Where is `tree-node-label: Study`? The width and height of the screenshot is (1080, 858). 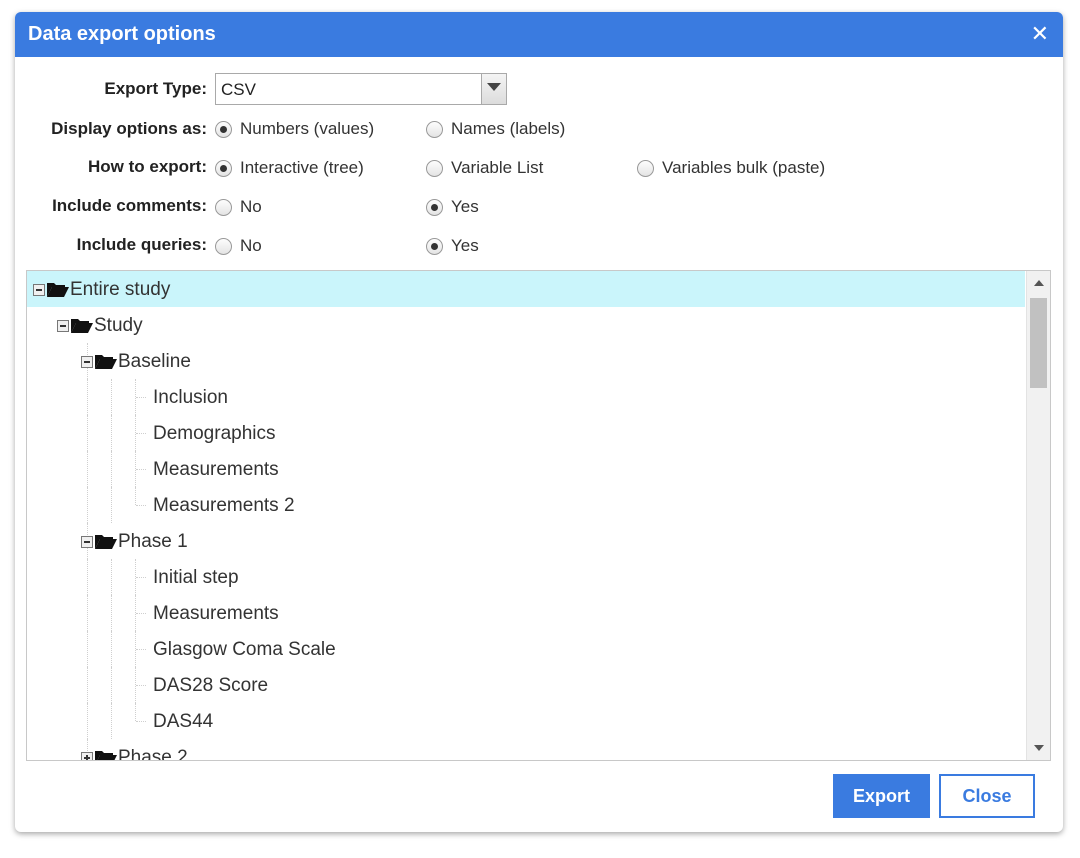 tree-node-label: Study is located at coordinates (118, 326).